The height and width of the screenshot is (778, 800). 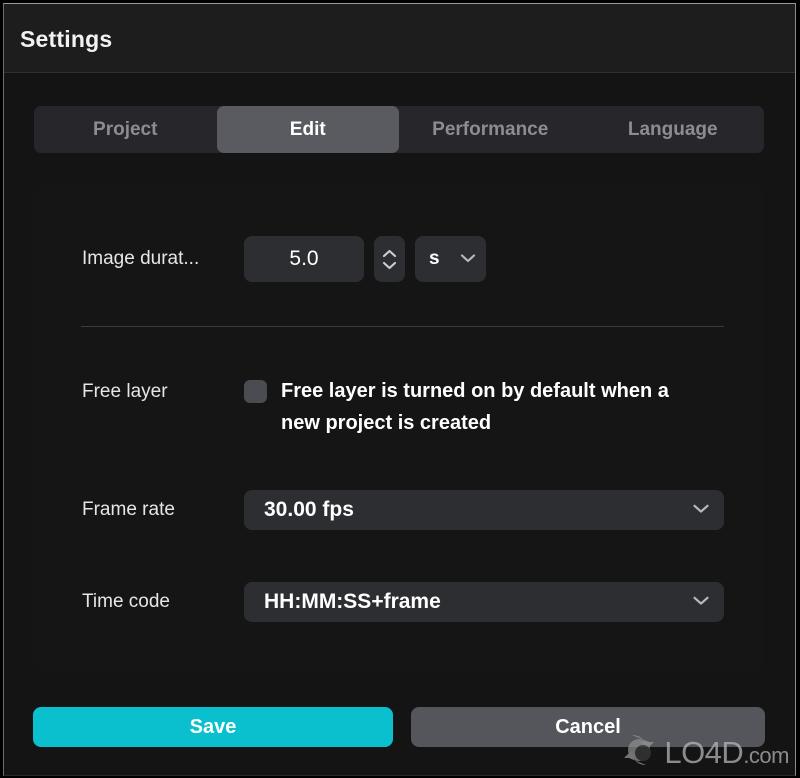 I want to click on cancel-button: Cancel, so click(x=588, y=727).